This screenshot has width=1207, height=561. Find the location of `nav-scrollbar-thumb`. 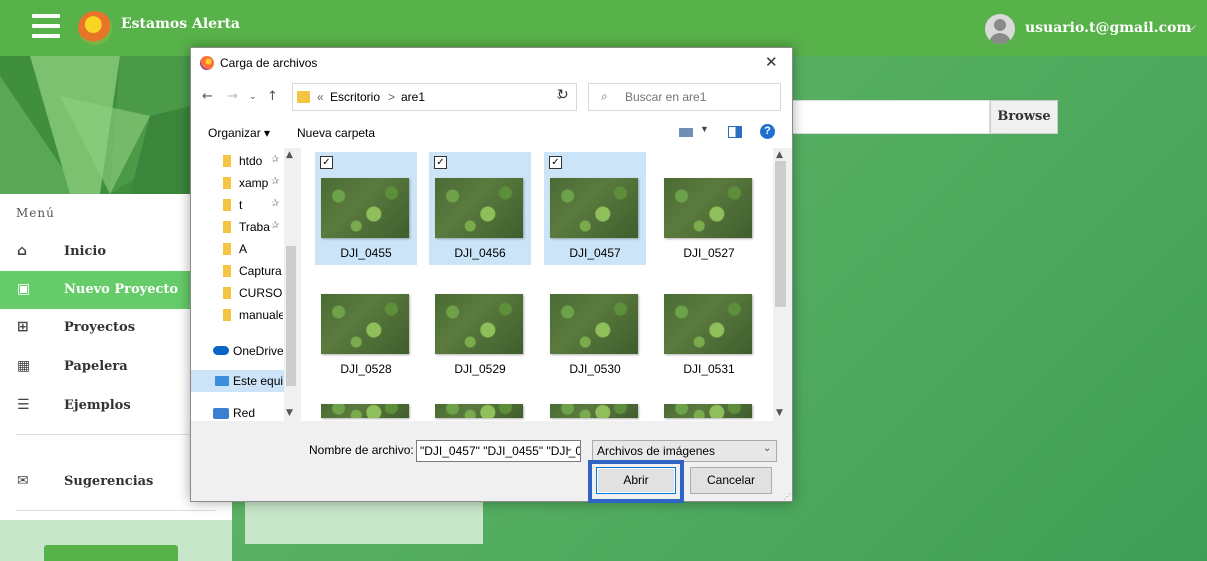

nav-scrollbar-thumb is located at coordinates (291, 316).